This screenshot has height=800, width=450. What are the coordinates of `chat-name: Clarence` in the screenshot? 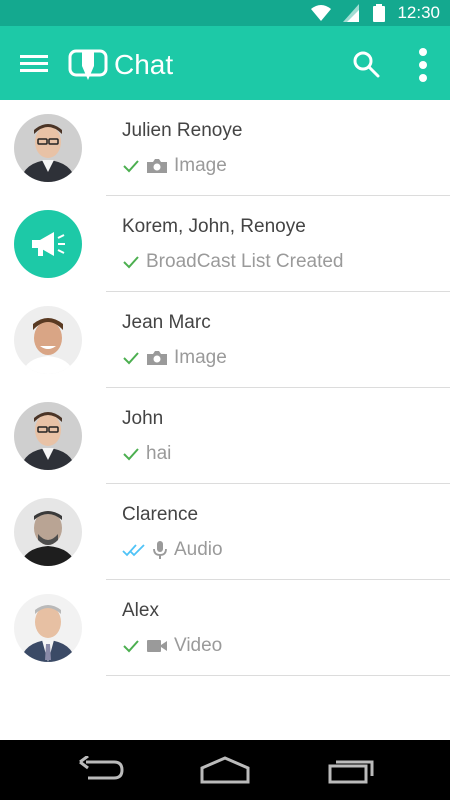 It's located at (160, 514).